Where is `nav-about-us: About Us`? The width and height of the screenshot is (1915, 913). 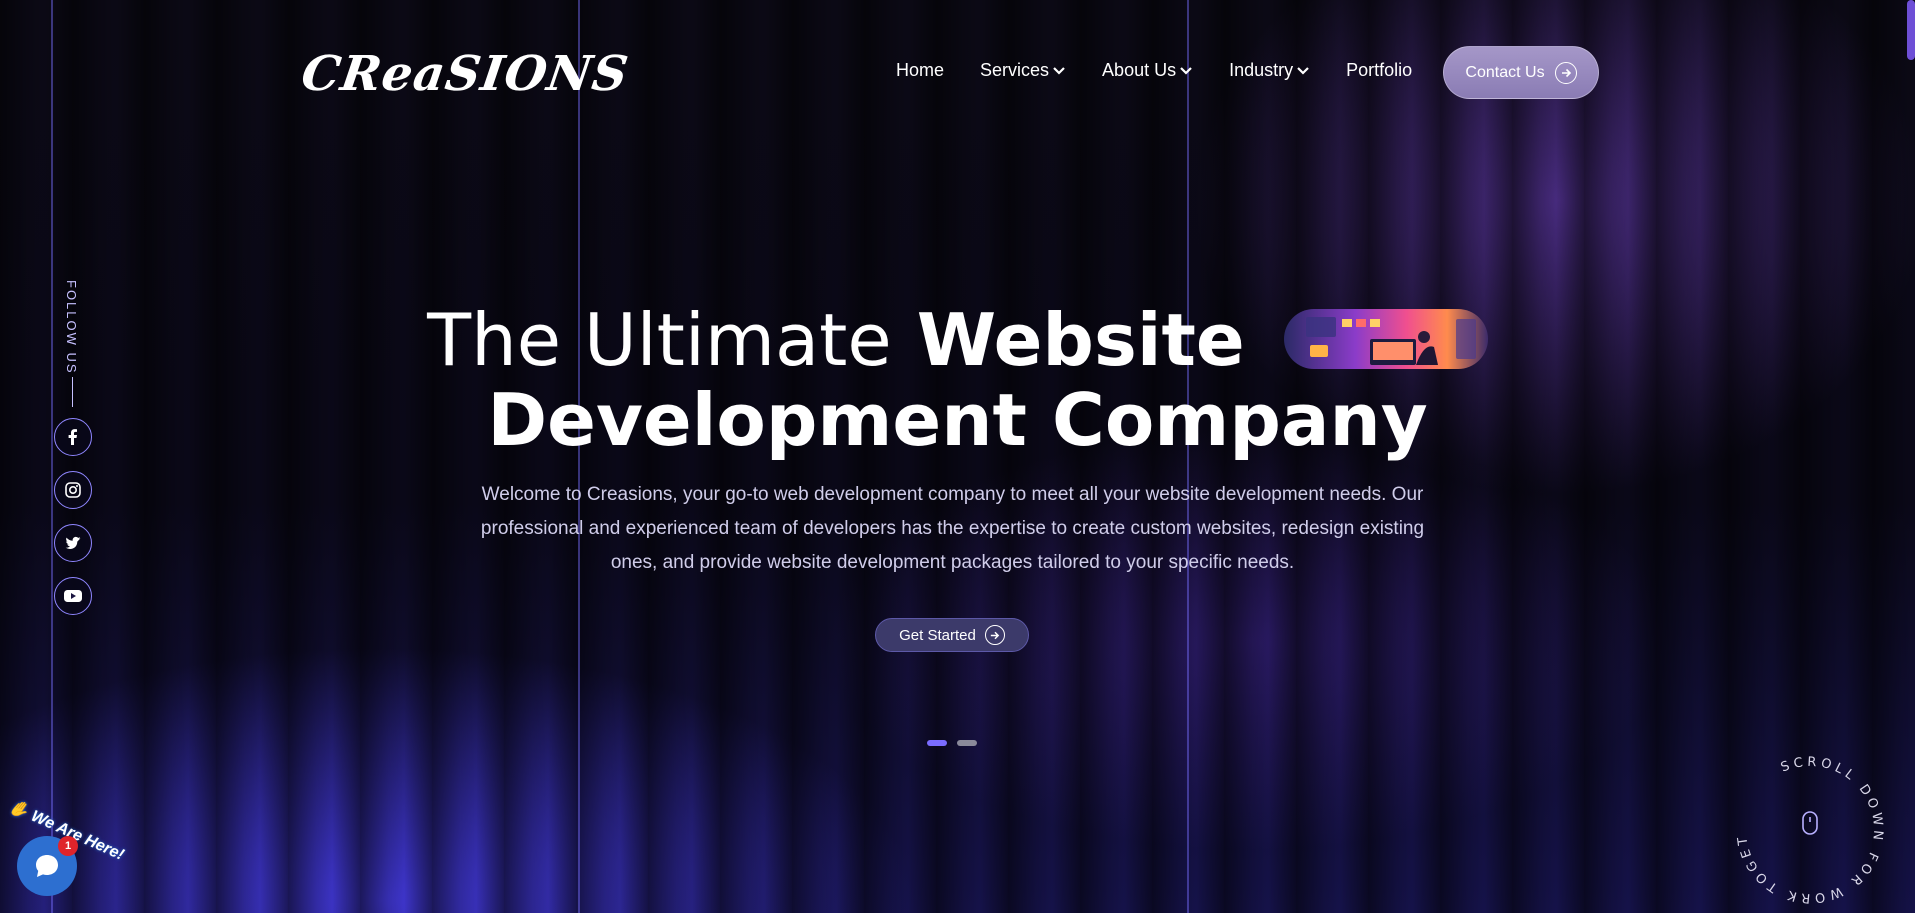
nav-about-us: About Us is located at coordinates (1147, 70).